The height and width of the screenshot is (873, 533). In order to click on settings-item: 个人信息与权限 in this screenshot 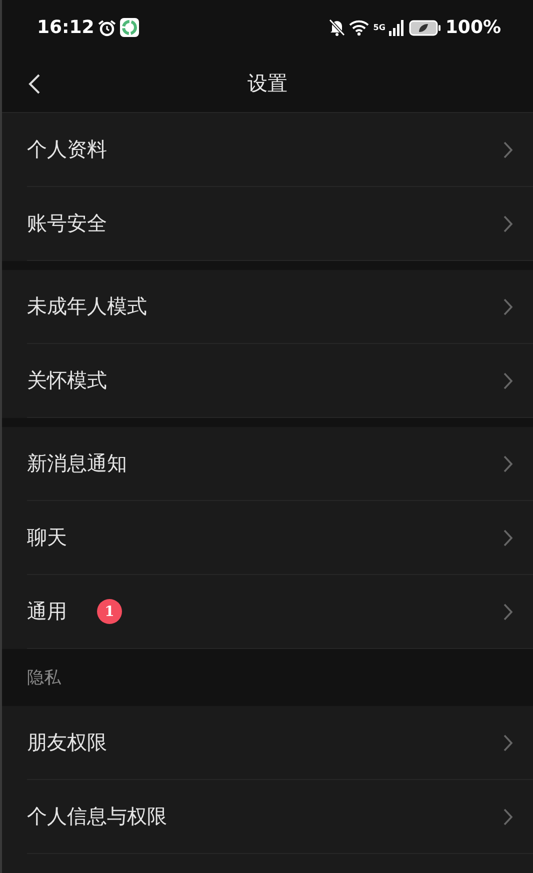, I will do `click(280, 817)`.